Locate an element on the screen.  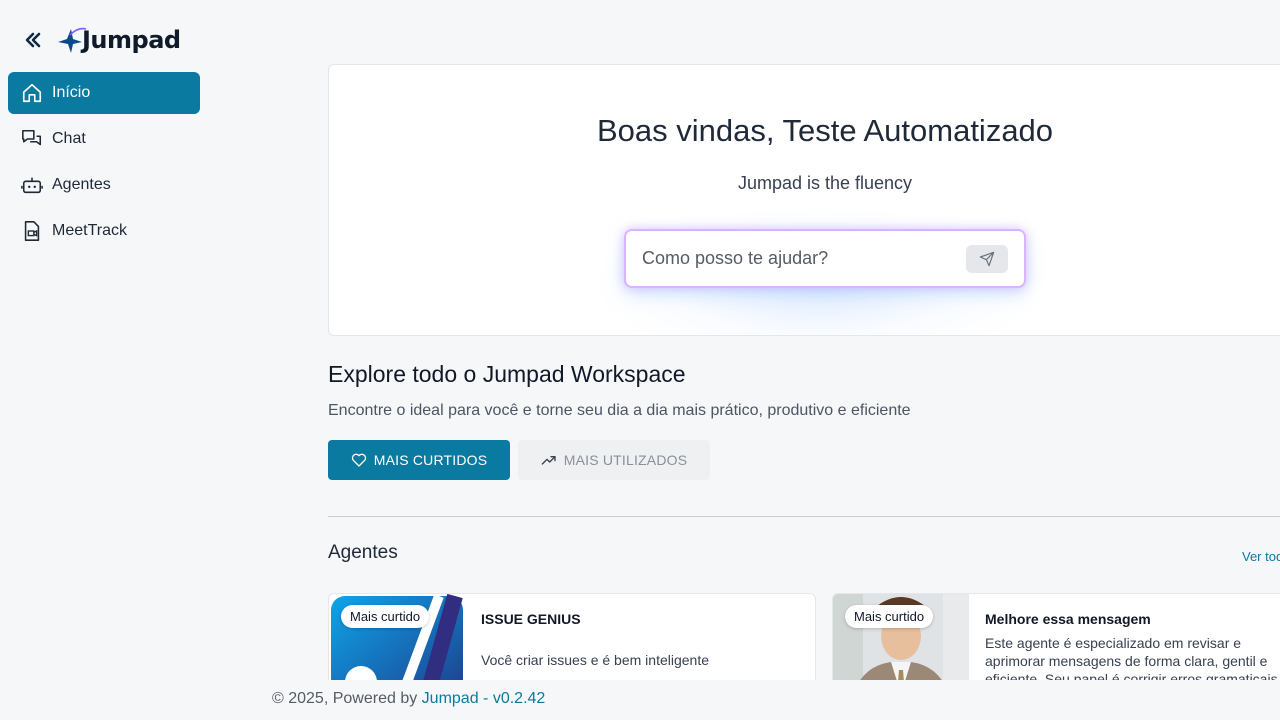
collapse-sidebar-button is located at coordinates (33, 40).